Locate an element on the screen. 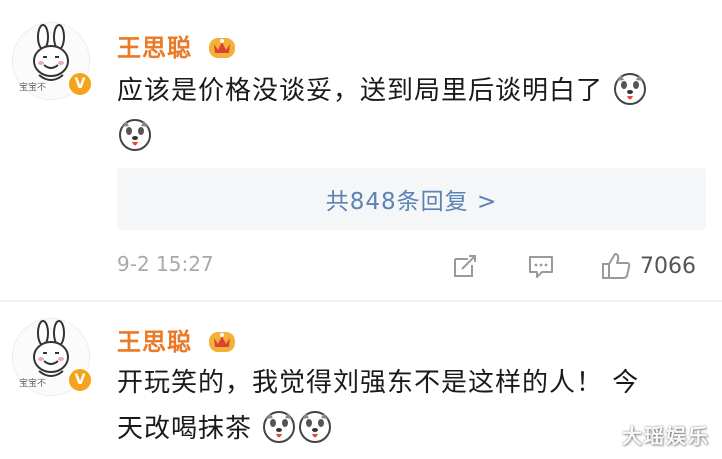  comment-button is located at coordinates (541, 266).